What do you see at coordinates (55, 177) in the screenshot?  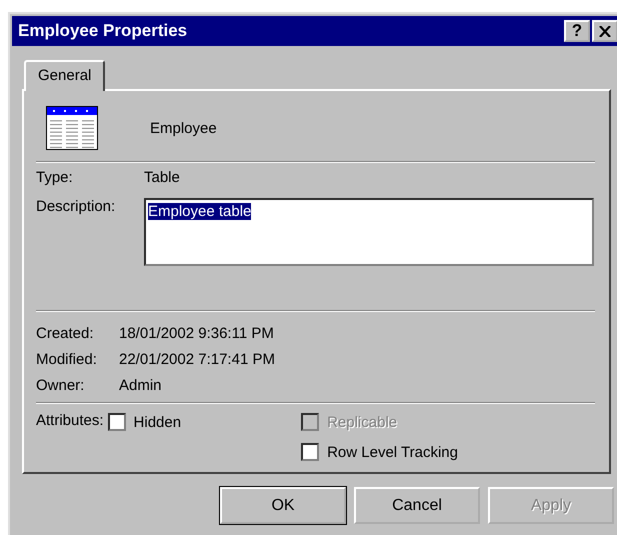 I see `field-label: Type:` at bounding box center [55, 177].